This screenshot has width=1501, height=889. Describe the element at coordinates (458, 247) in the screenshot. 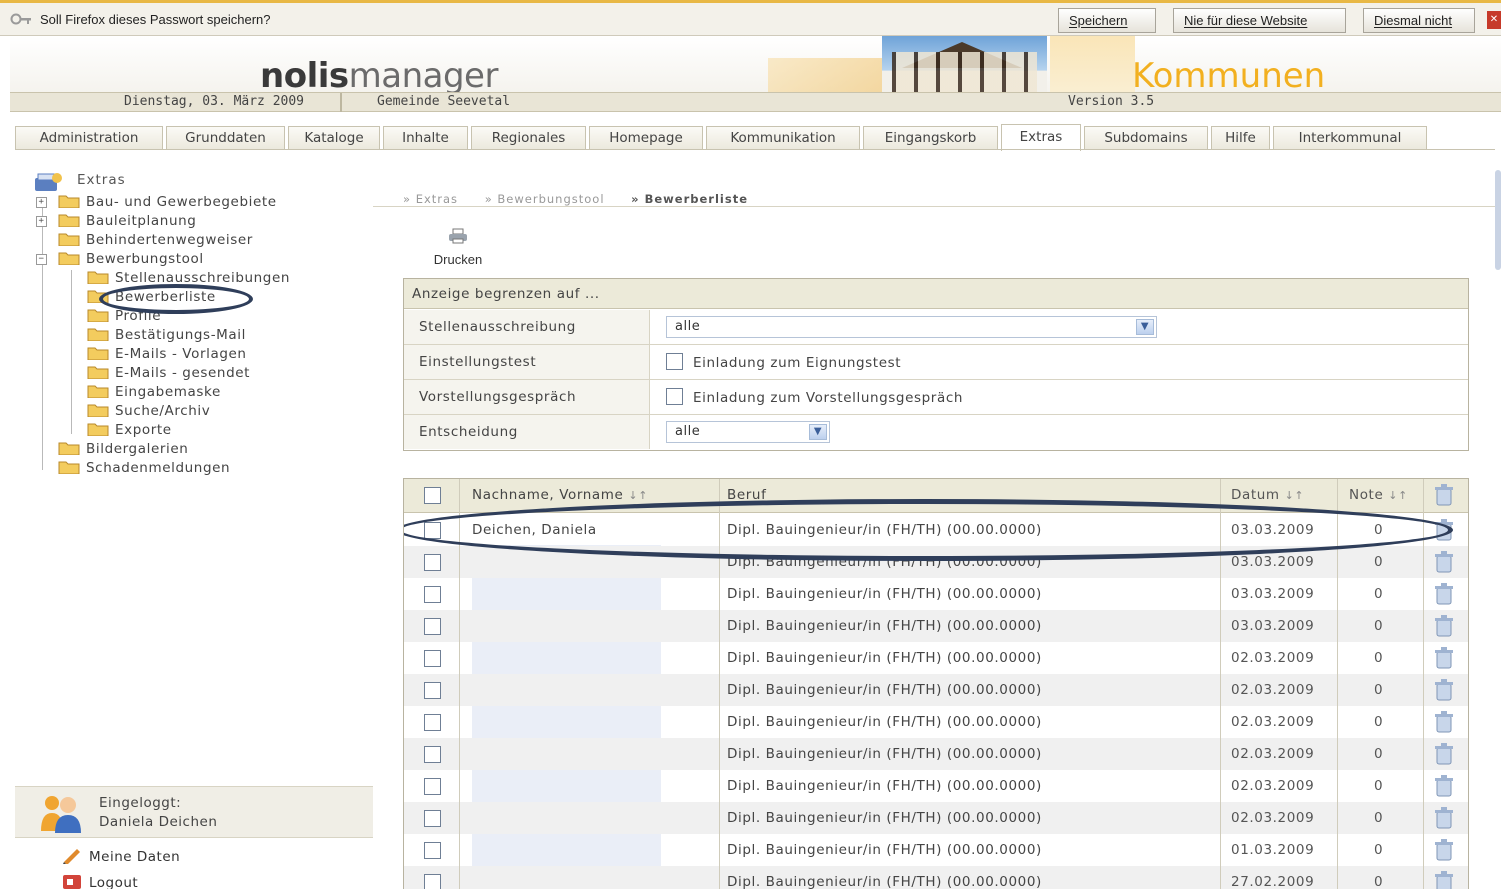

I see `print-button: Drucken` at that location.